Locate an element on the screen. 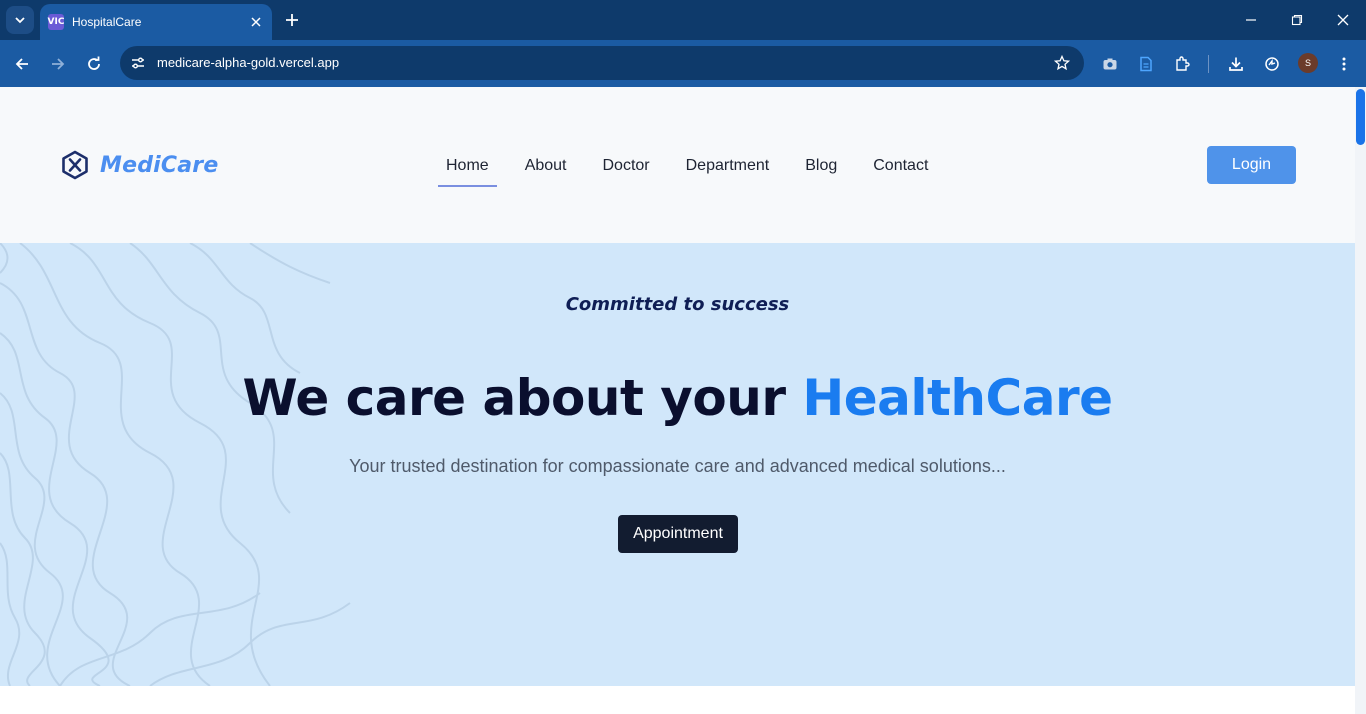 The width and height of the screenshot is (1366, 714). favicon-icon: VIC is located at coordinates (56, 22).